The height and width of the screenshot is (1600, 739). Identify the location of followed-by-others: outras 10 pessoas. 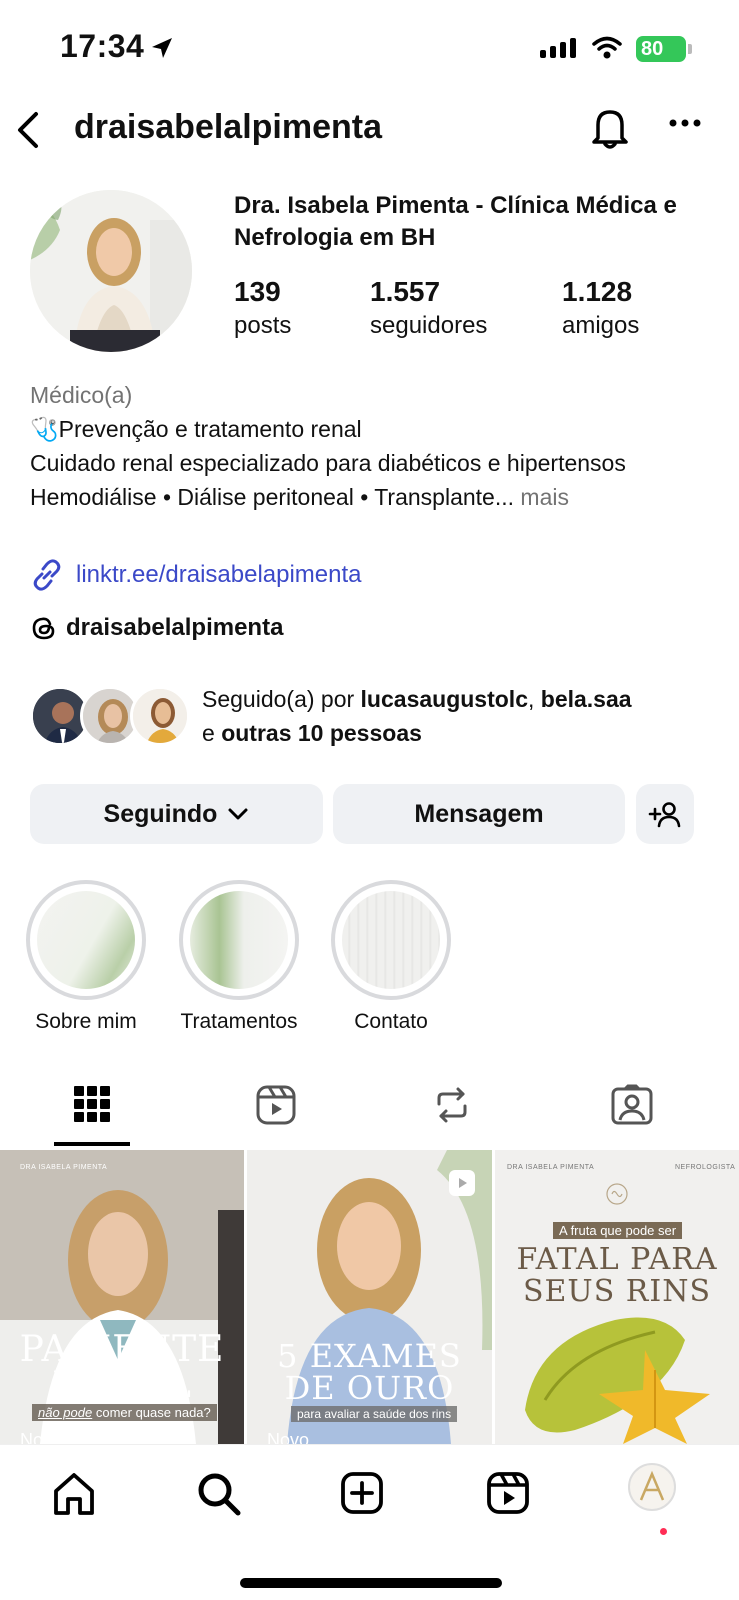
(321, 733).